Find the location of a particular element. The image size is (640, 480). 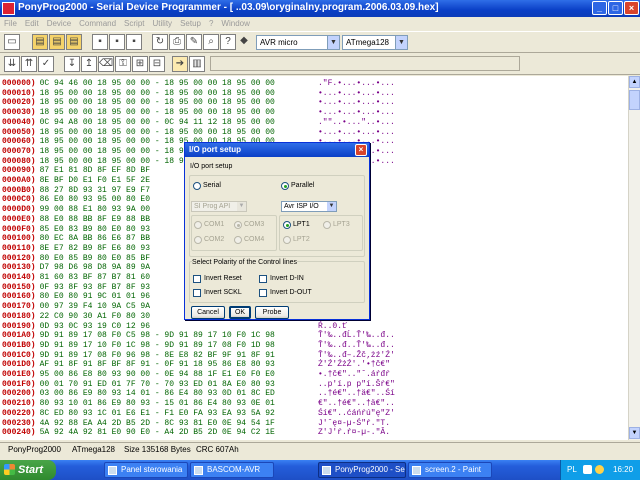

scroll-down-icon: ▼ is located at coordinates (634, 433).